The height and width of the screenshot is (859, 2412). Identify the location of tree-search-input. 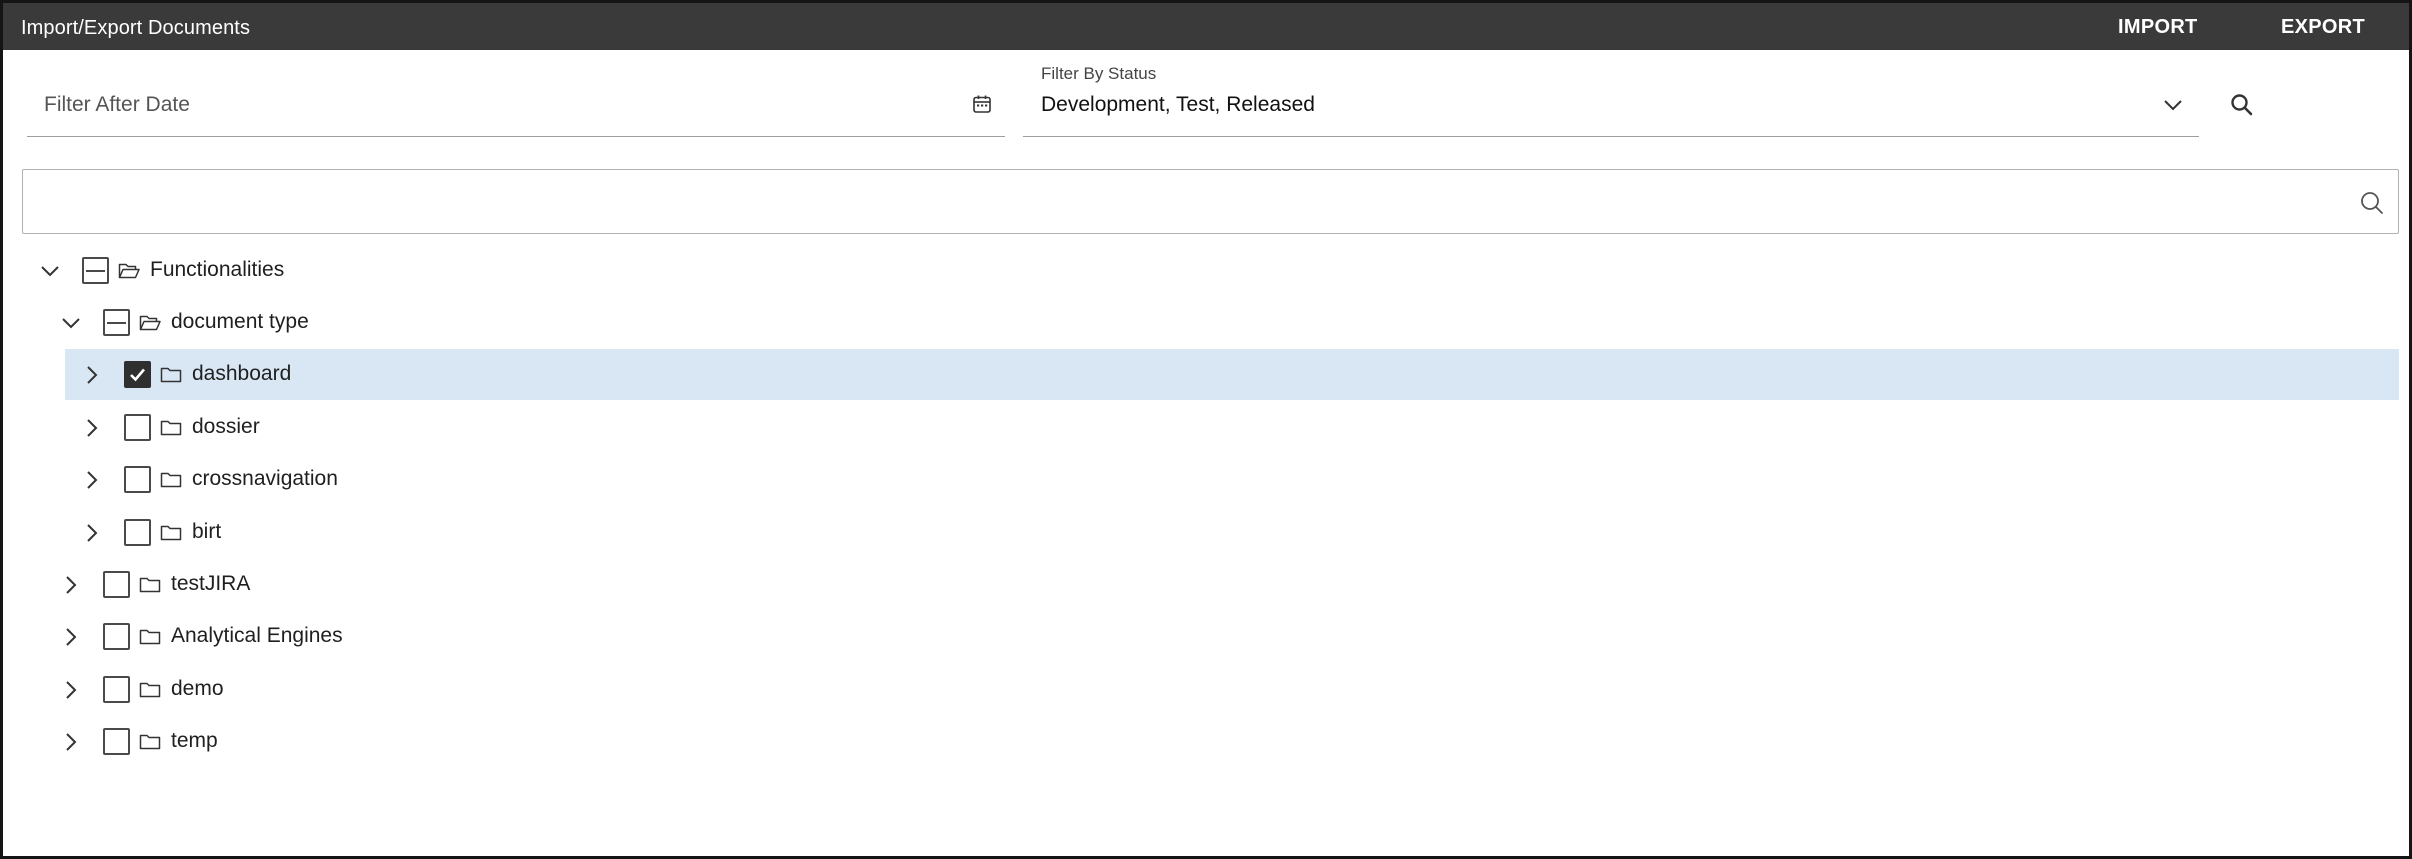
(1210, 201).